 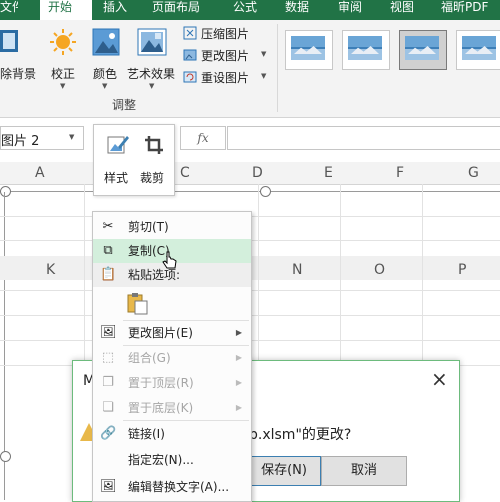 What do you see at coordinates (358, 7) in the screenshot?
I see `tab-review: 审阅` at bounding box center [358, 7].